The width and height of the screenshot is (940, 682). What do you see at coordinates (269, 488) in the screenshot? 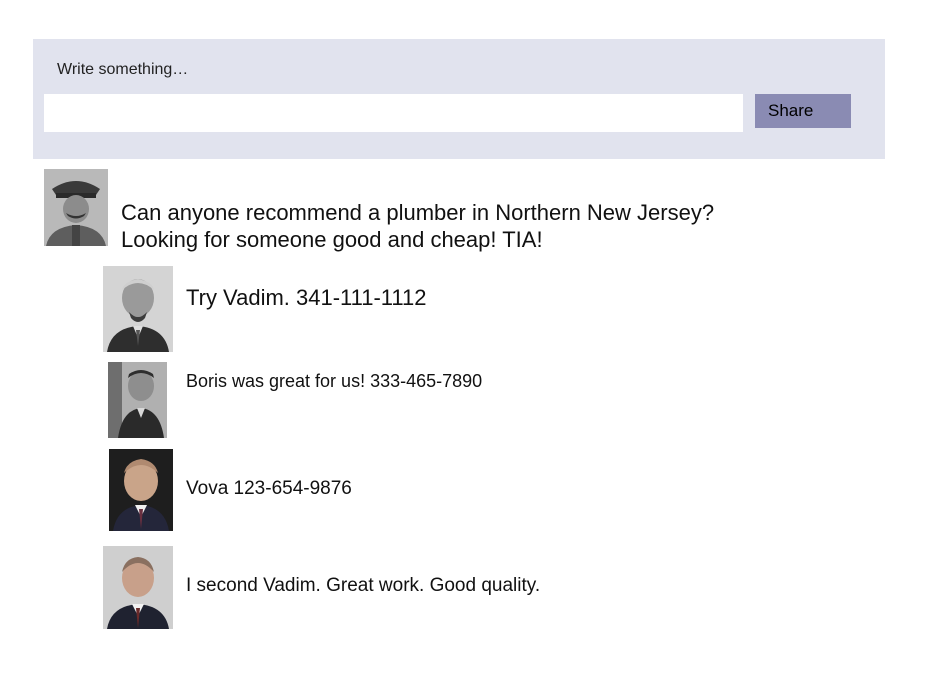
I see `reply-text: Vova 123-654-9876` at bounding box center [269, 488].